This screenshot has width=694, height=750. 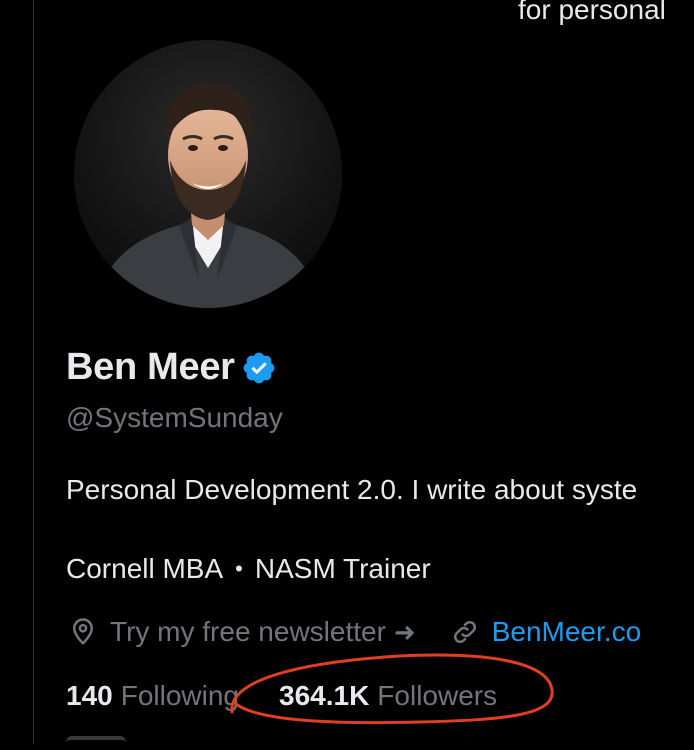 What do you see at coordinates (33, 372) in the screenshot?
I see `column-divider` at bounding box center [33, 372].